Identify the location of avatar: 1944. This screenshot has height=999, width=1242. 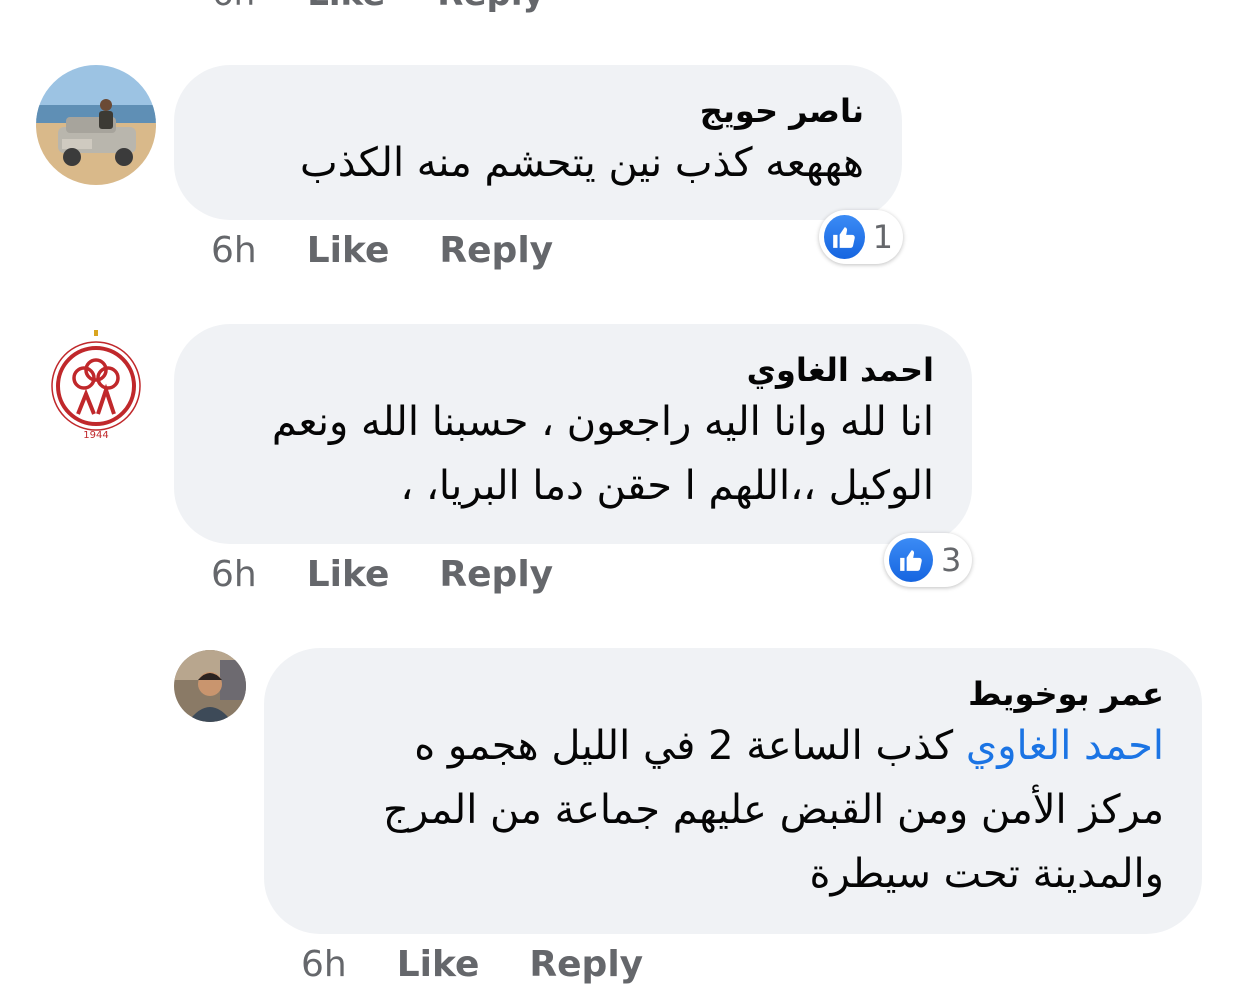
(96, 384).